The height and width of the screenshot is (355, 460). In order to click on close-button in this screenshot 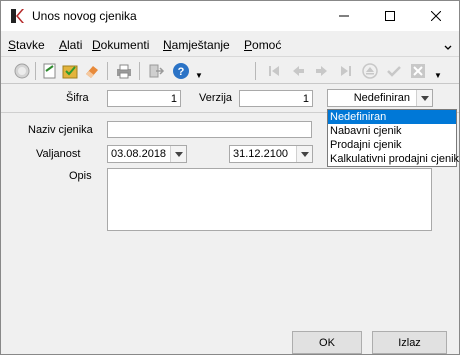, I will do `click(436, 16)`.